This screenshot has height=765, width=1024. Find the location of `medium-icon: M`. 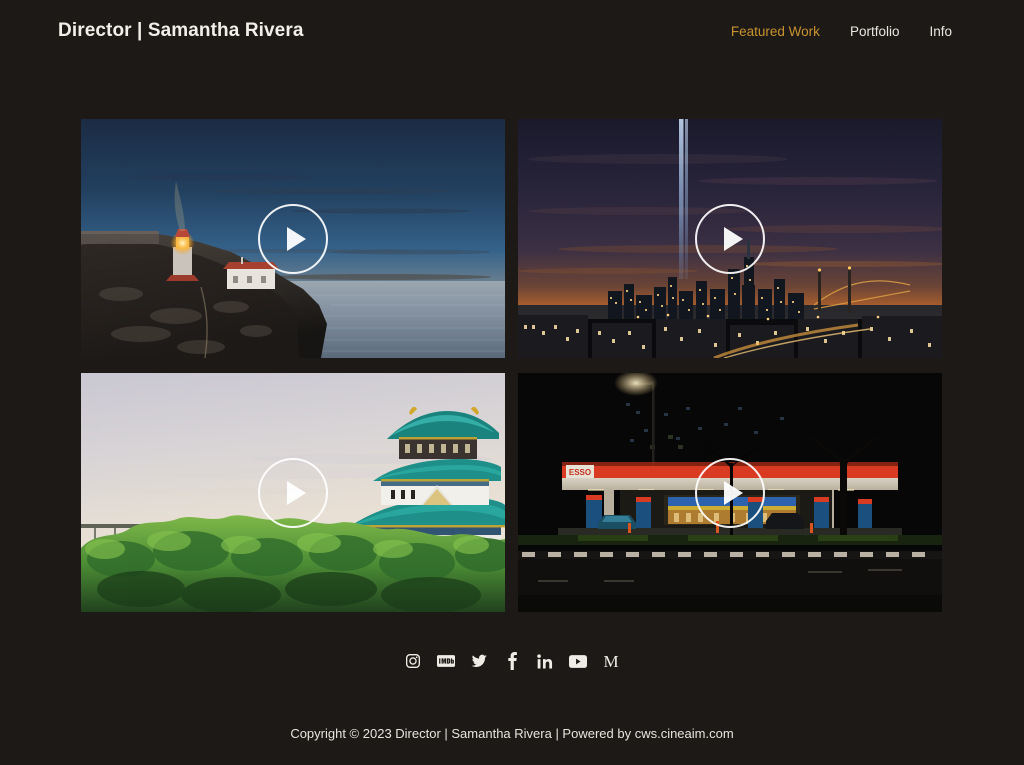

medium-icon: M is located at coordinates (611, 661).